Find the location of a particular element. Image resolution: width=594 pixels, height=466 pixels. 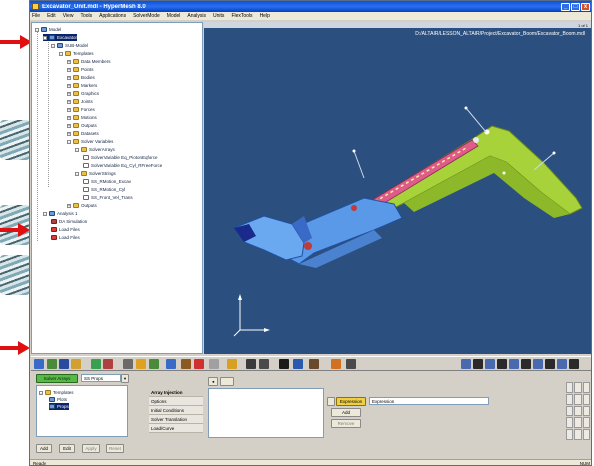

minimize-button: _ is located at coordinates (565, 6).